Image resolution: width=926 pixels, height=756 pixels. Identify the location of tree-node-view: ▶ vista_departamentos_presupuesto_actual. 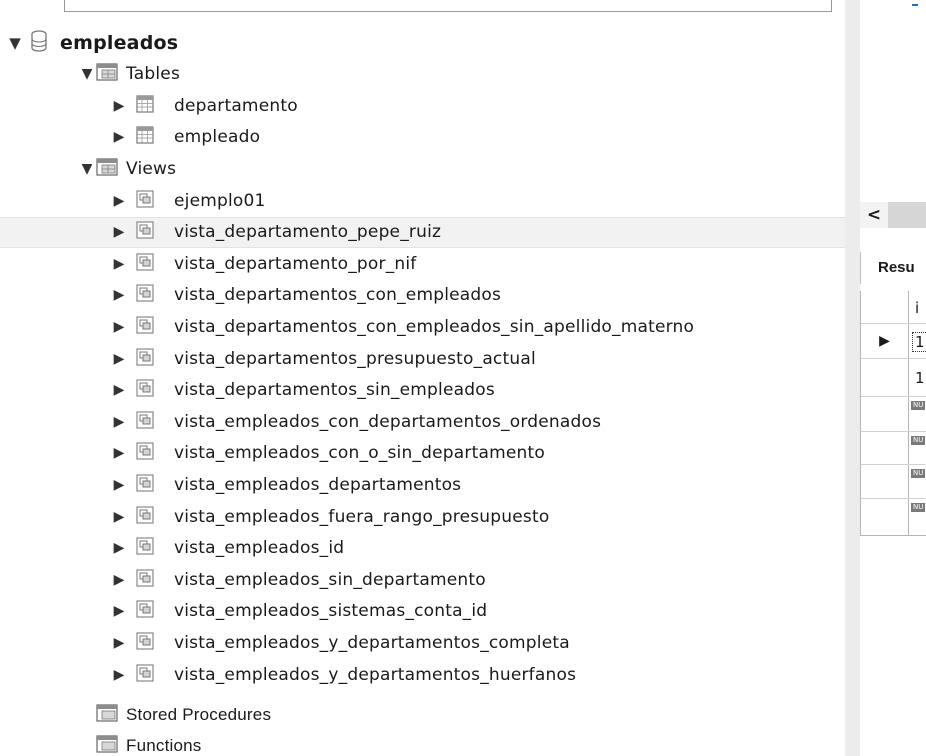
(422, 358).